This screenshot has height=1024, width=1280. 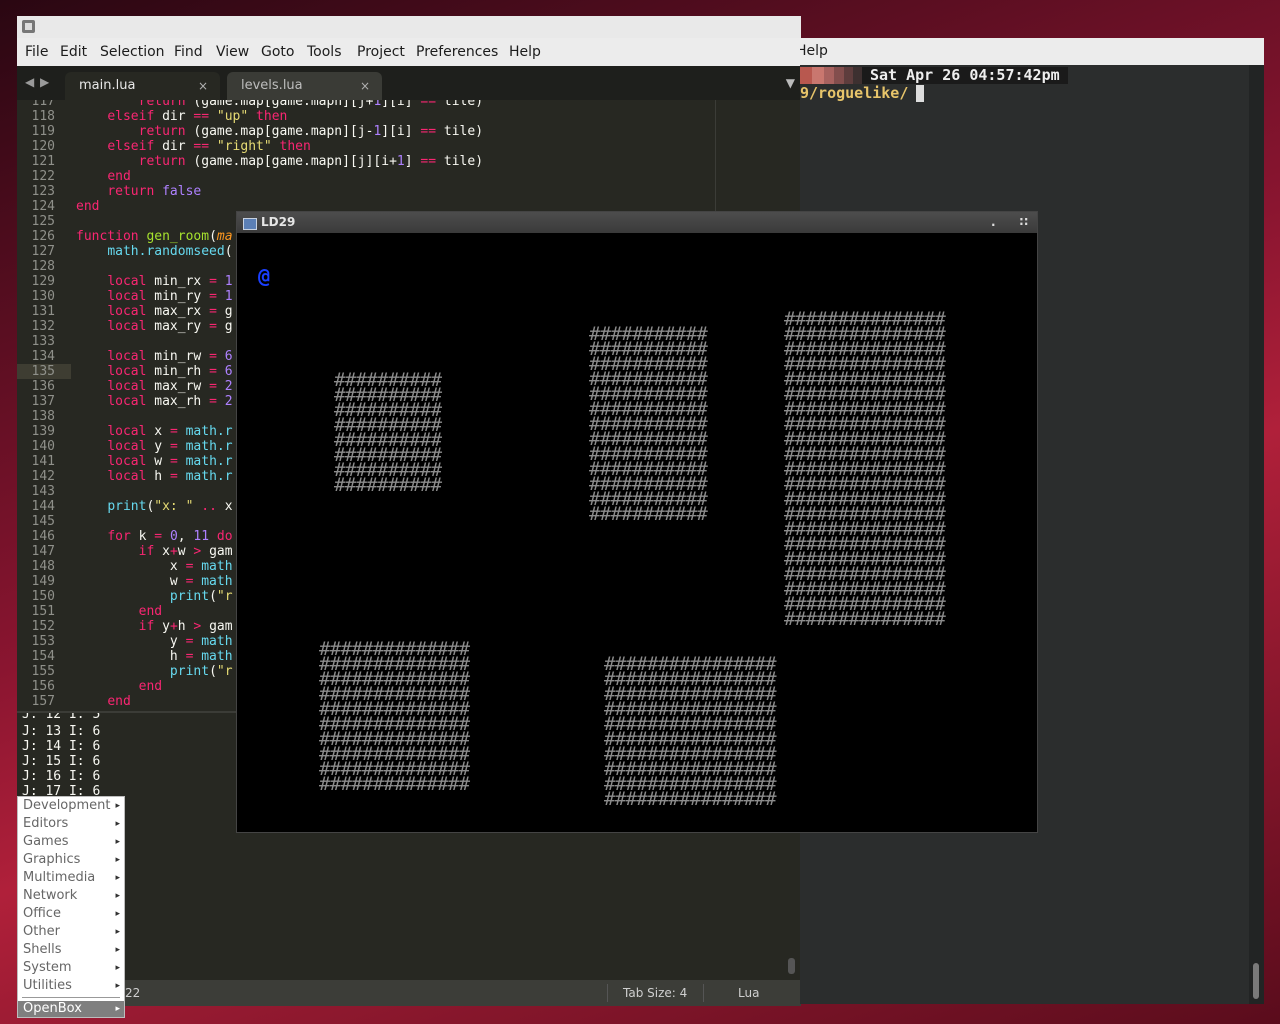 What do you see at coordinates (43, 371) in the screenshot?
I see `line-number: 135` at bounding box center [43, 371].